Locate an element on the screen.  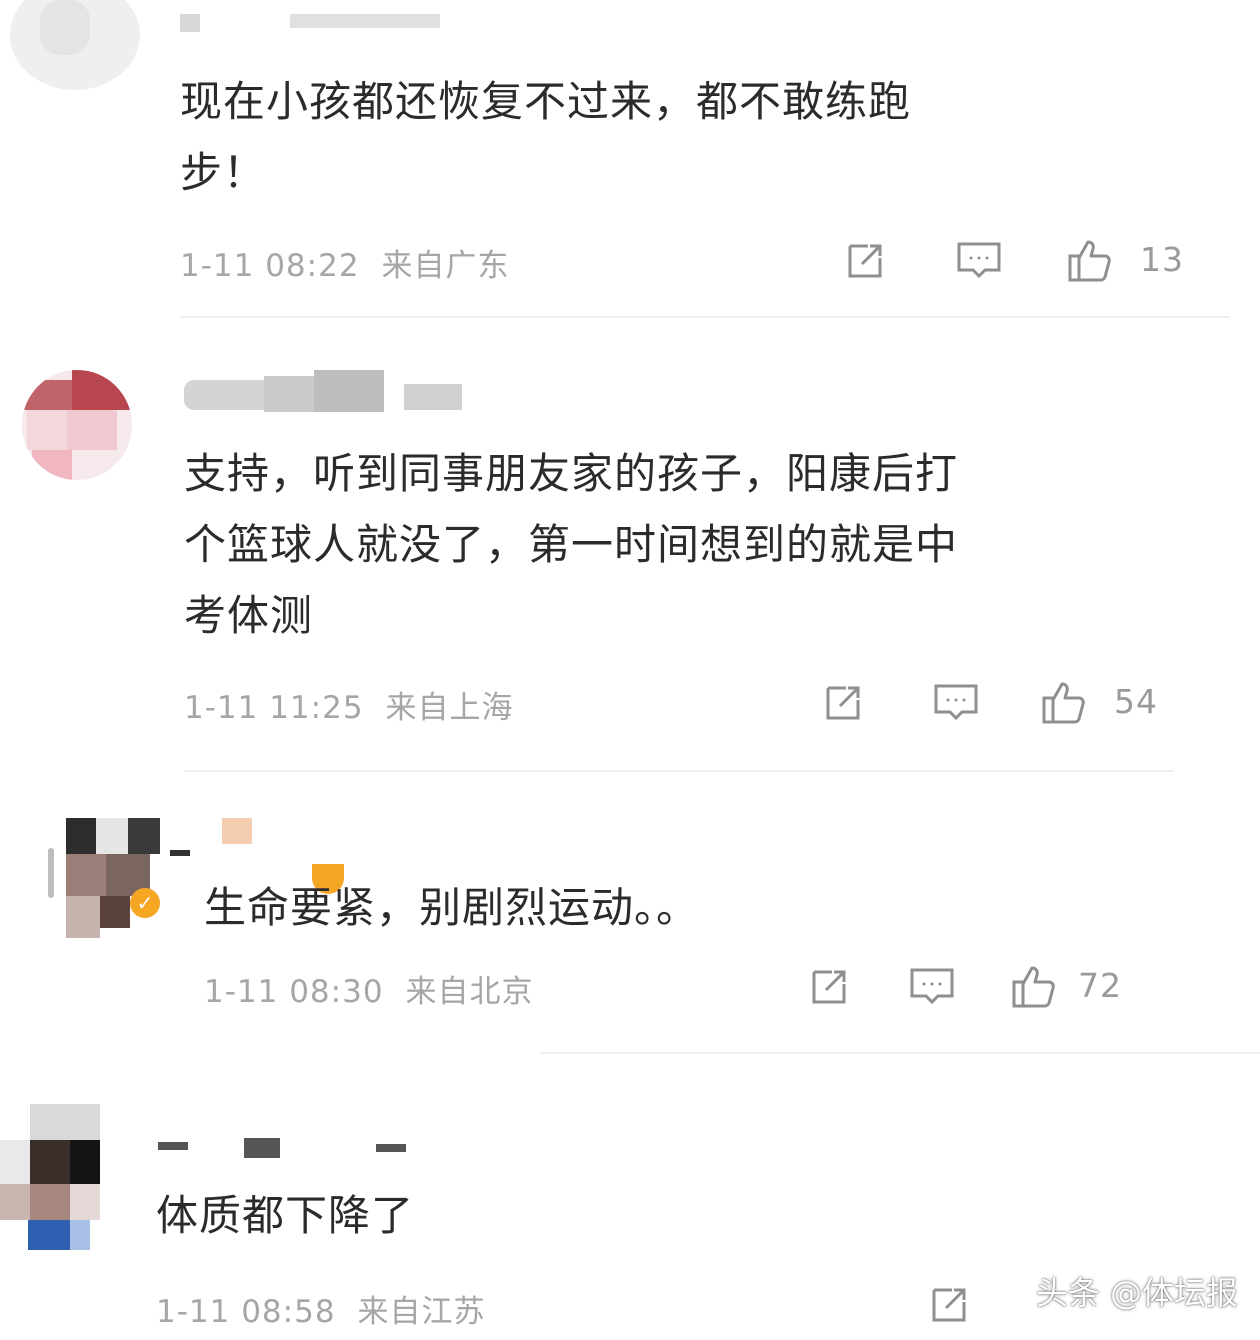
location: 来自北京 is located at coordinates (469, 992).